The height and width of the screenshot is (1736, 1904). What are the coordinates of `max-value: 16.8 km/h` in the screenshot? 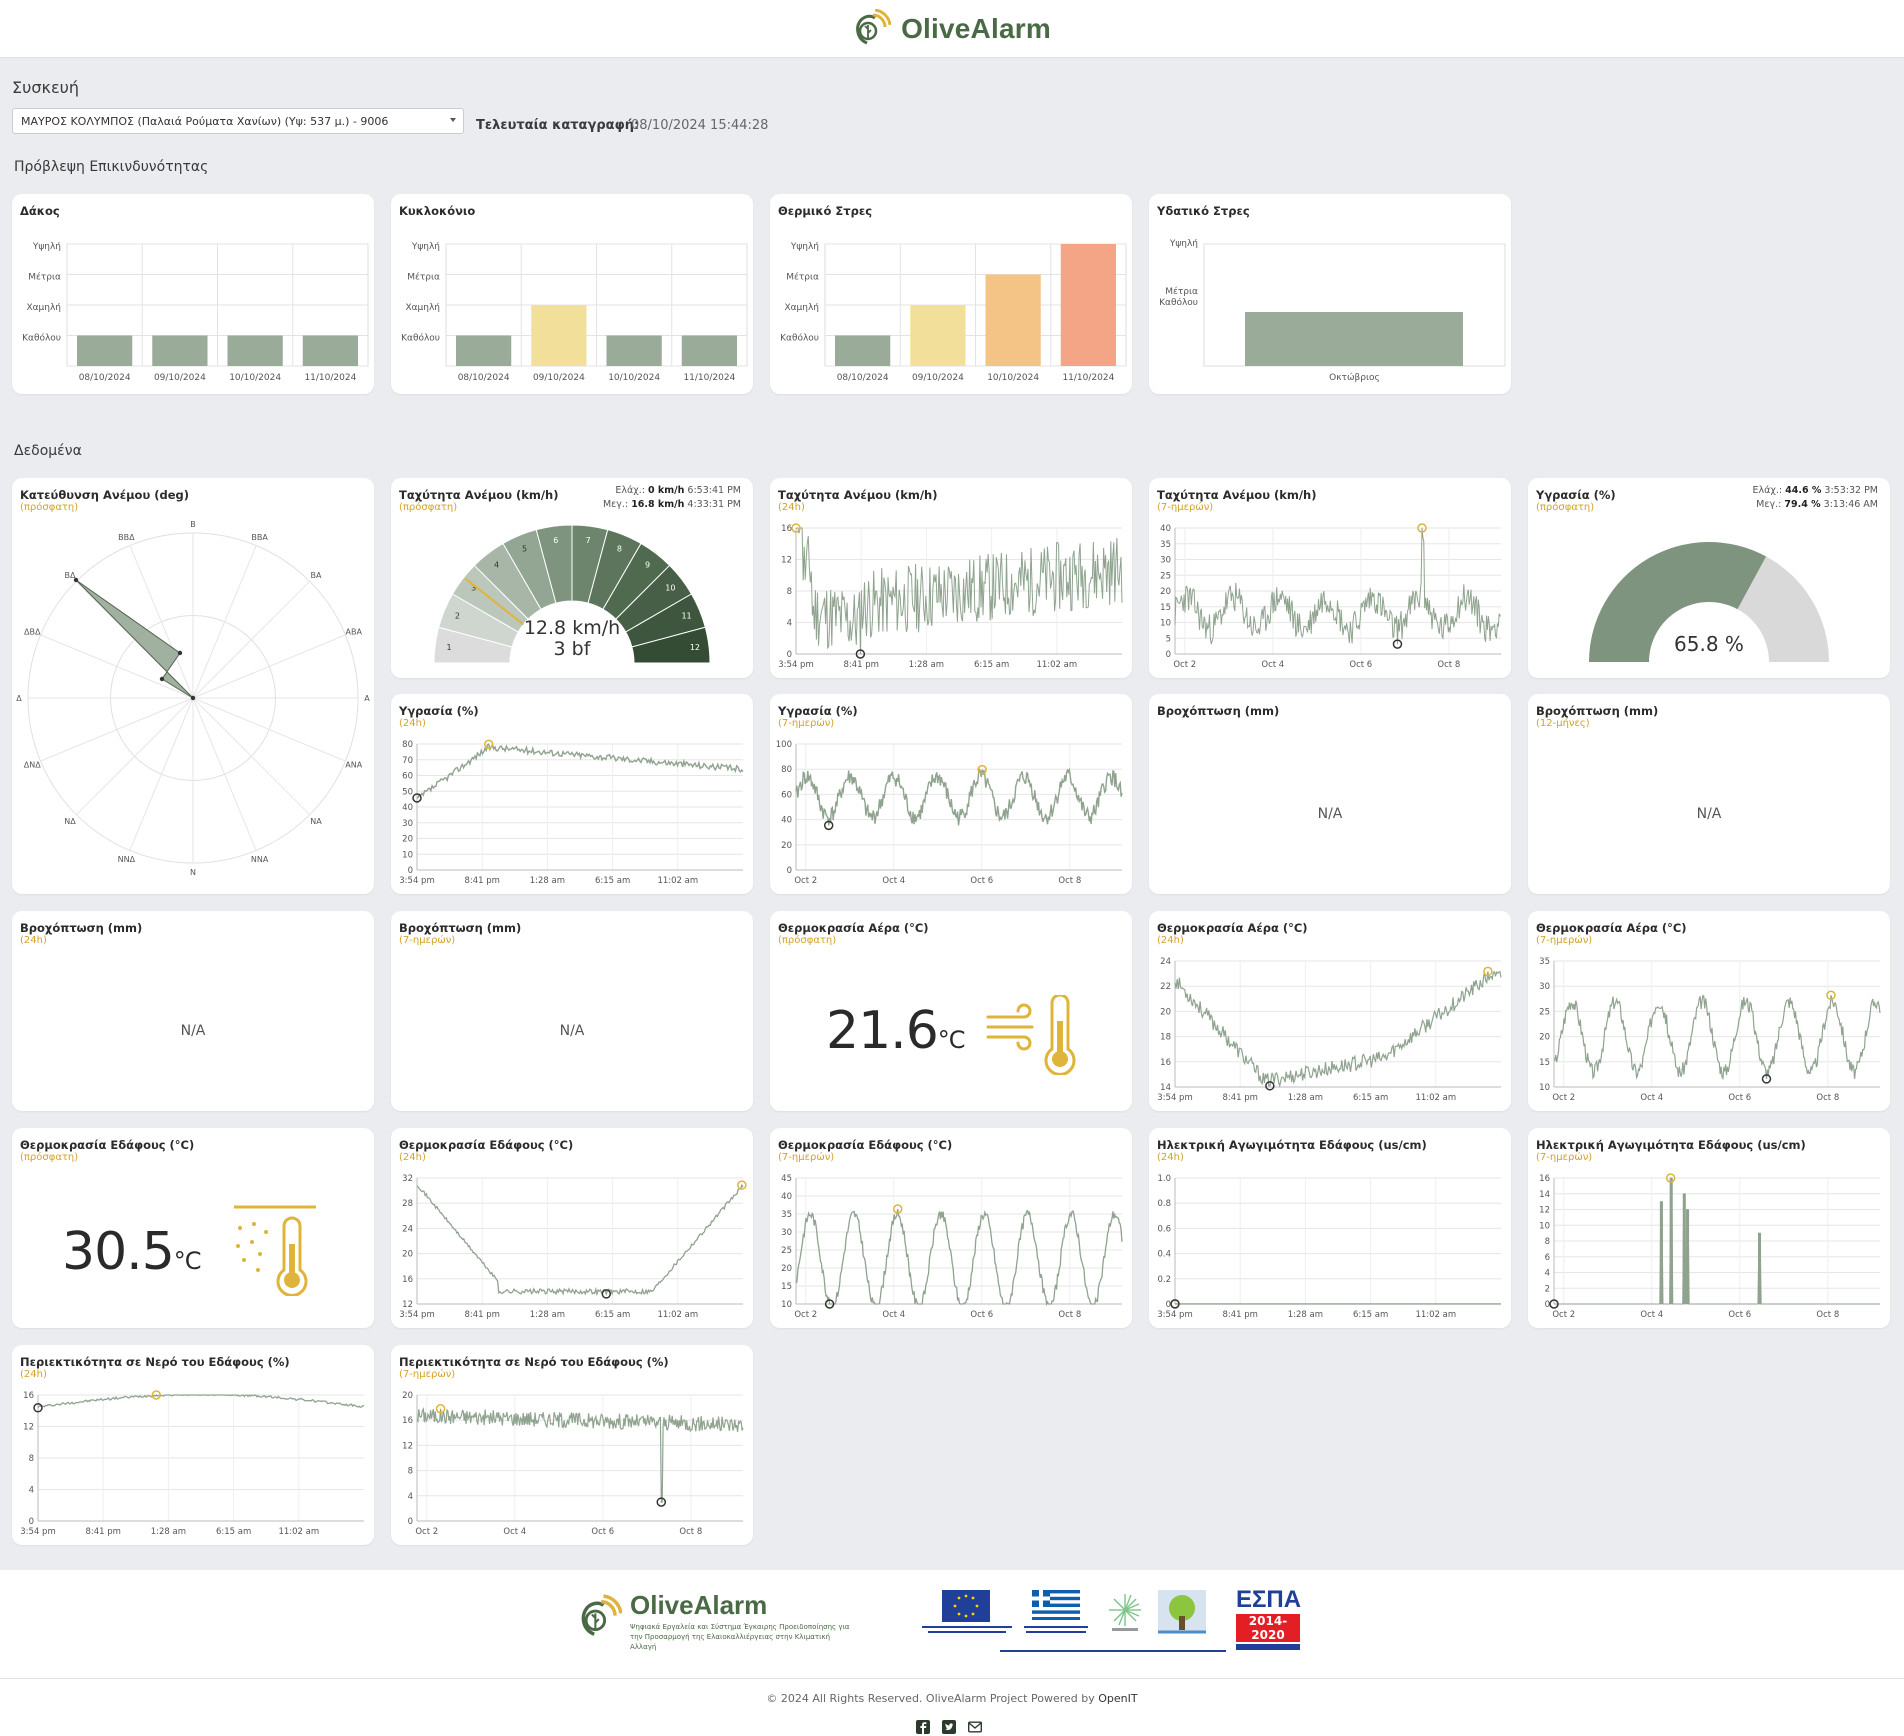 It's located at (658, 504).